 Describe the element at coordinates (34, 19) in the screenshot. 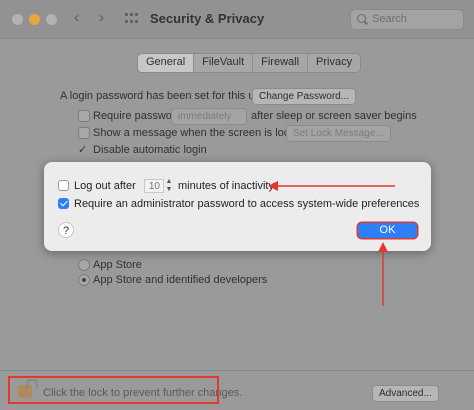

I see `minimize-window-button` at that location.